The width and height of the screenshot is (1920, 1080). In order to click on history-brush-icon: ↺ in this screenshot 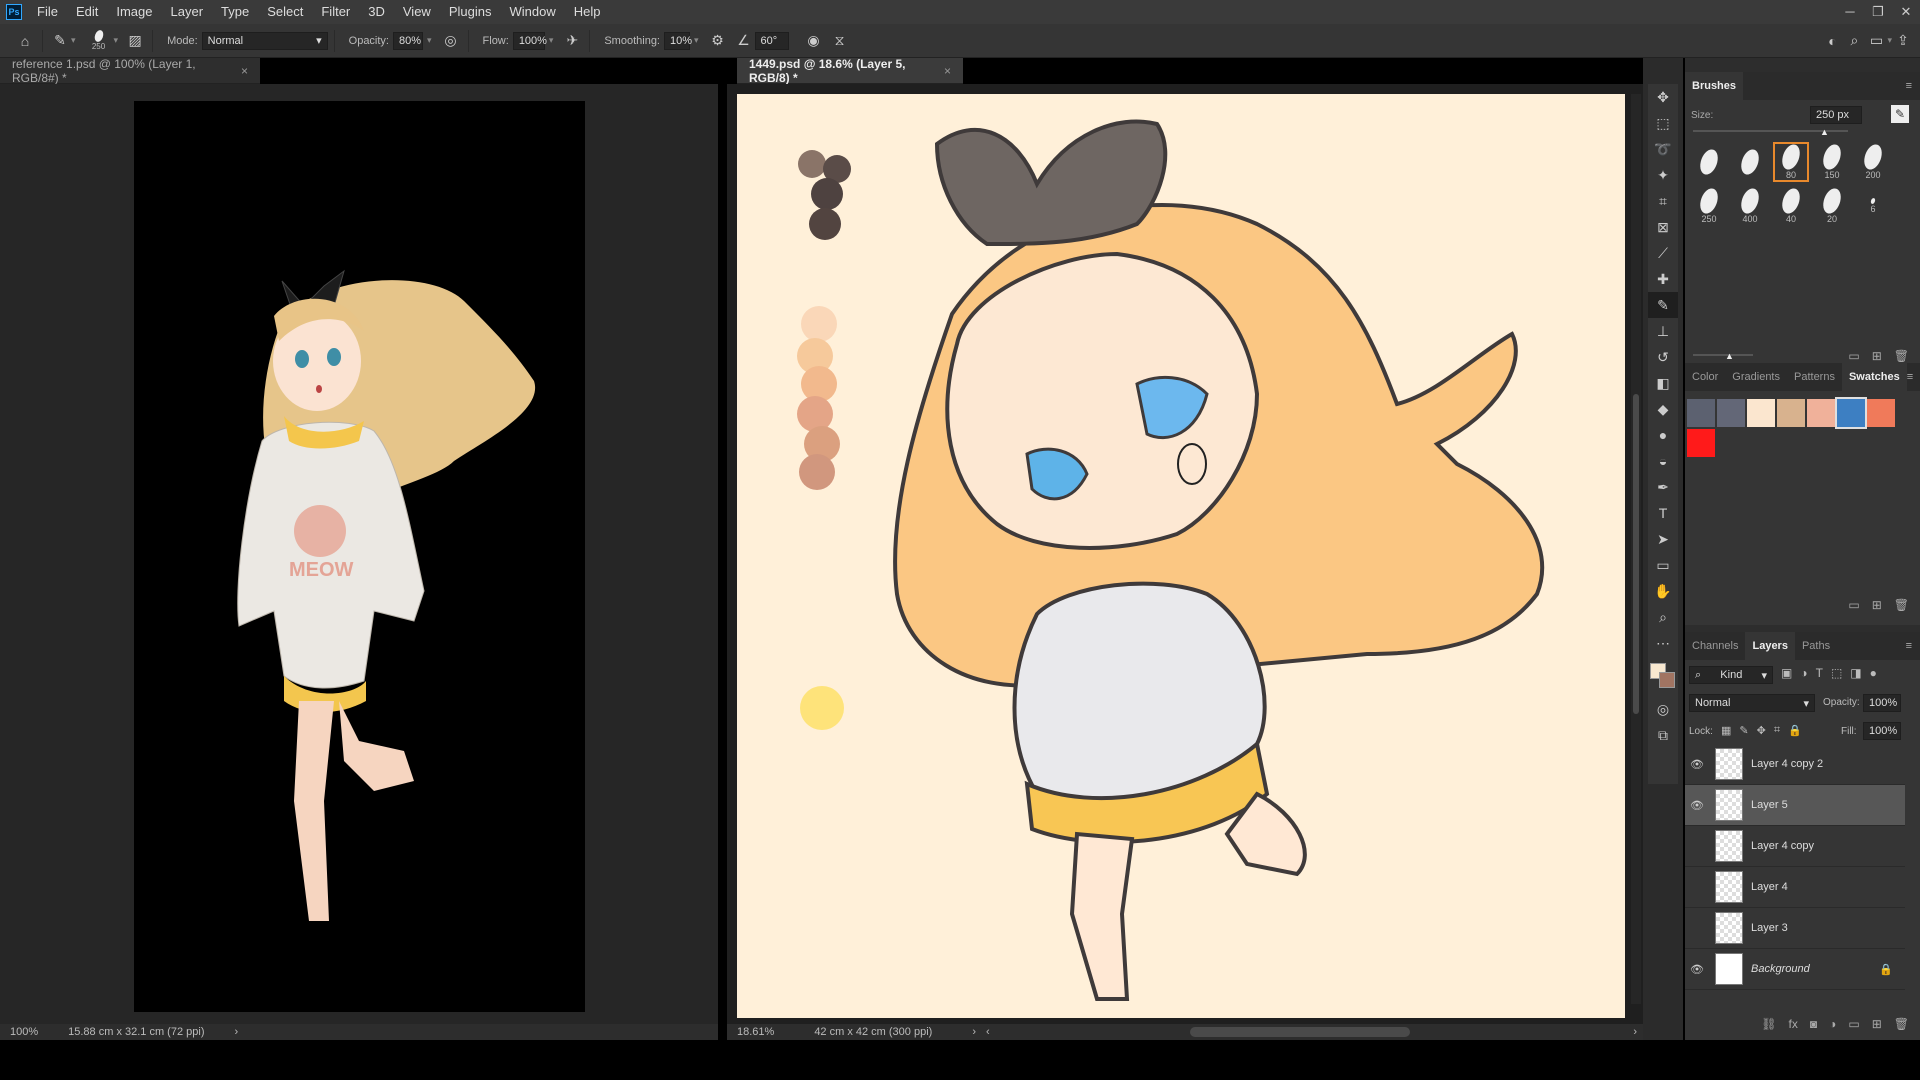, I will do `click(1663, 357)`.